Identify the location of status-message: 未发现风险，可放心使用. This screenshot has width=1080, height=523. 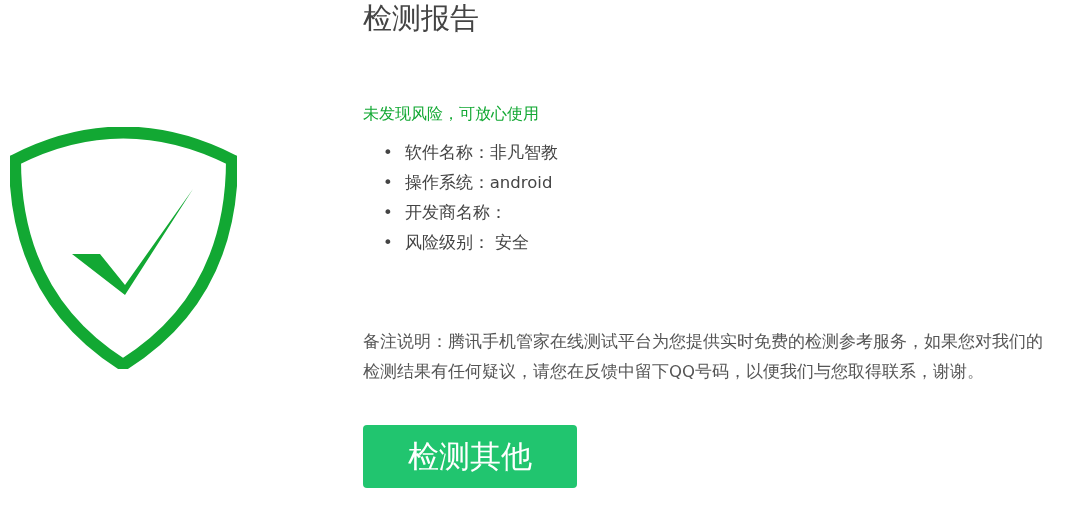
(451, 114).